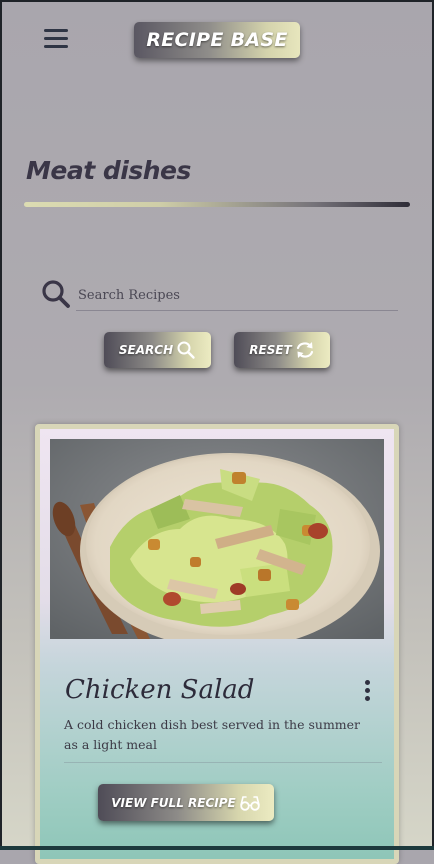  I want to click on search-button: SEARCH, so click(157, 350).